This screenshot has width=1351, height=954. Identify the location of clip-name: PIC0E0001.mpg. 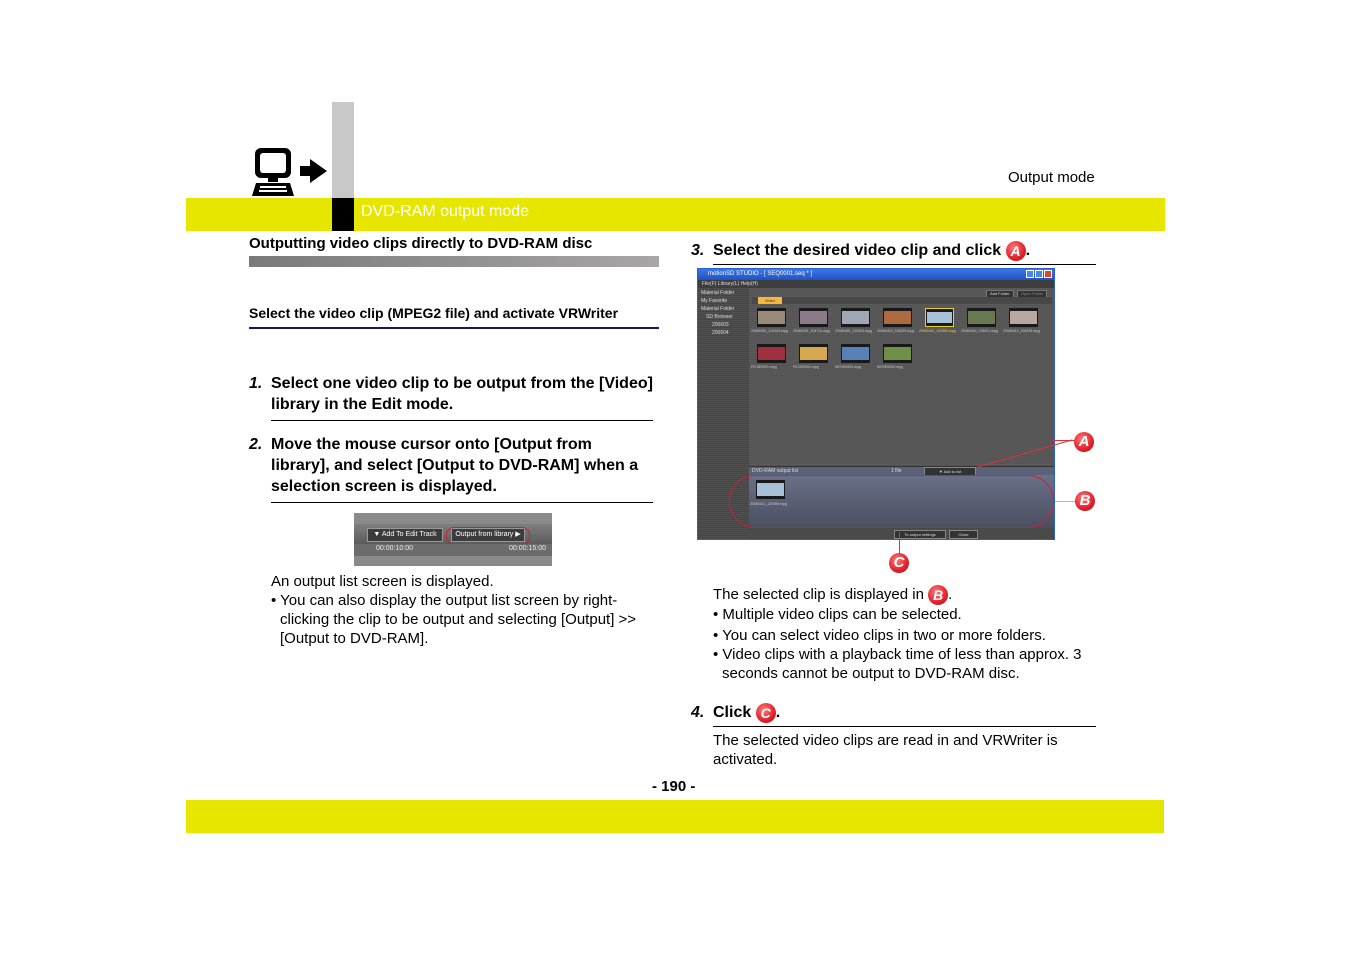
(764, 367).